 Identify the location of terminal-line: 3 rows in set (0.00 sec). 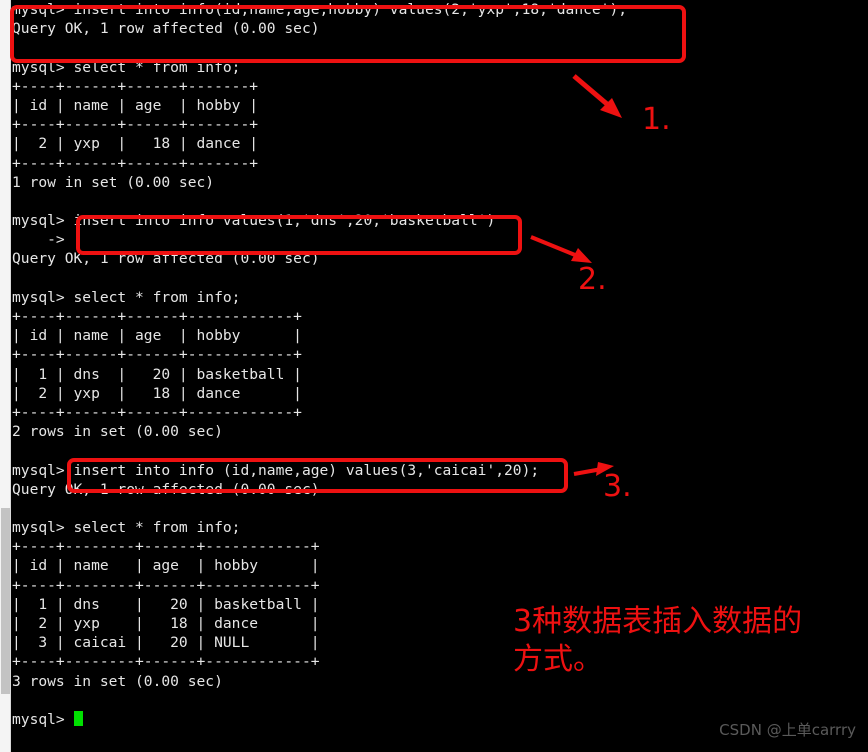
(117, 681).